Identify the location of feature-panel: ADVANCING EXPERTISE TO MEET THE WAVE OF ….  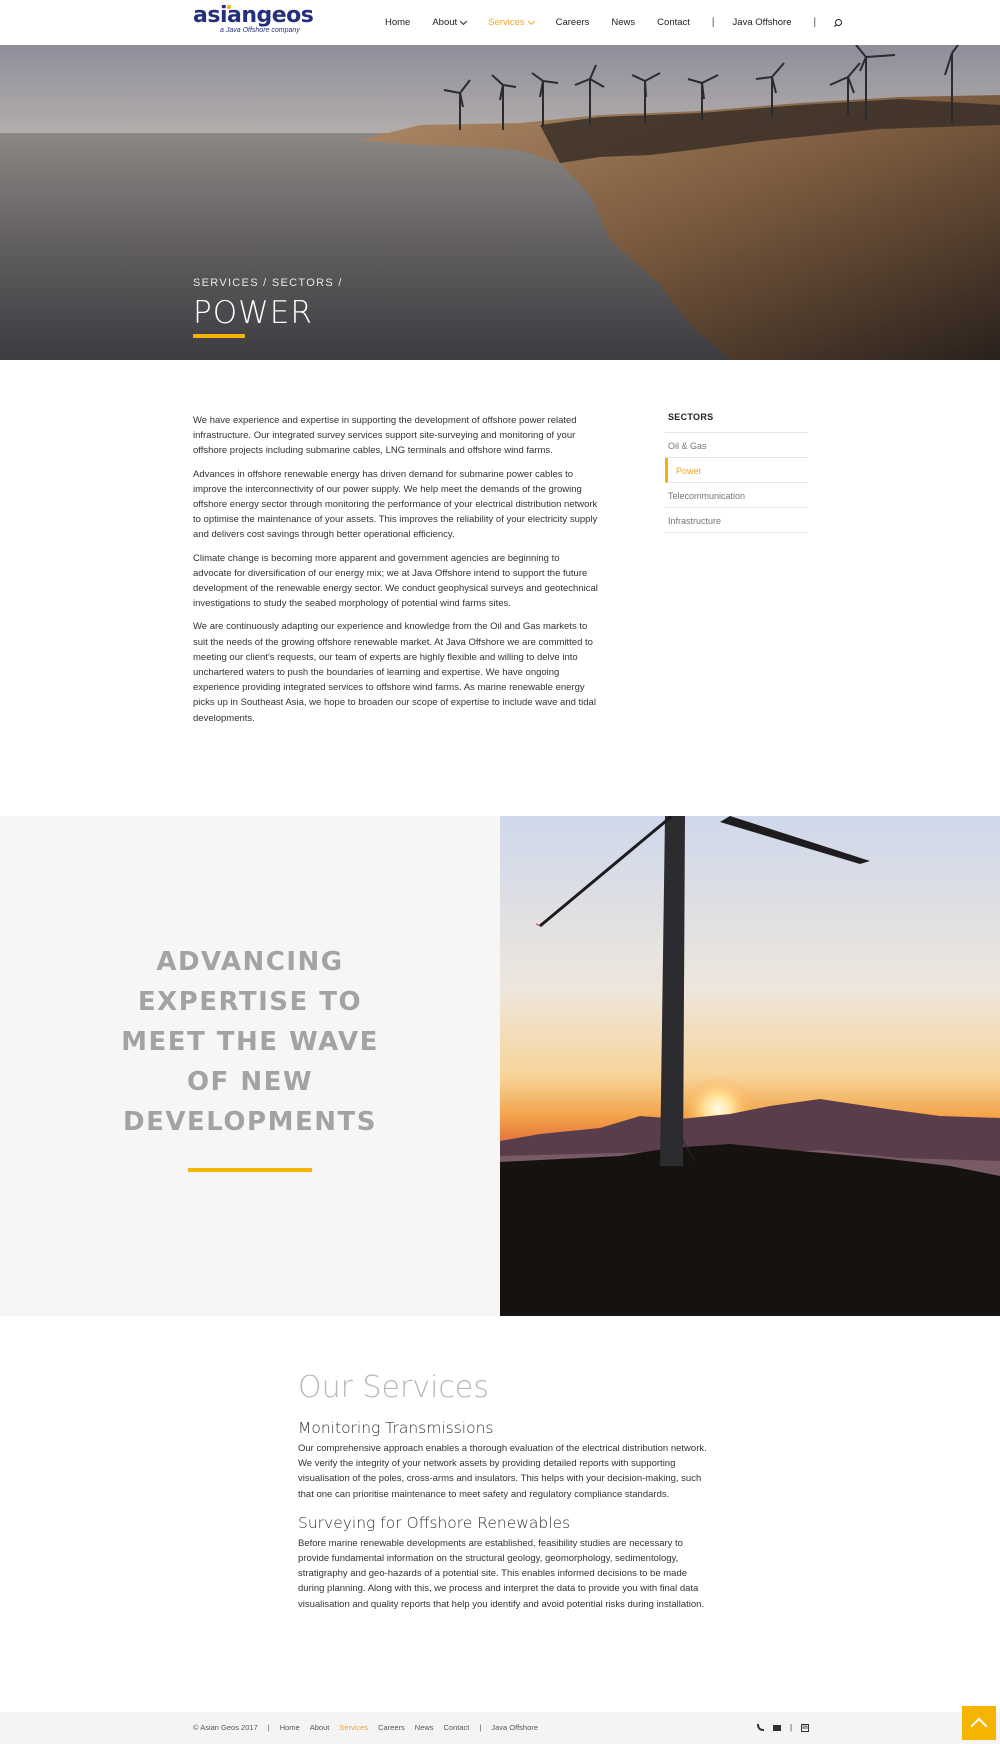
(250, 1066).